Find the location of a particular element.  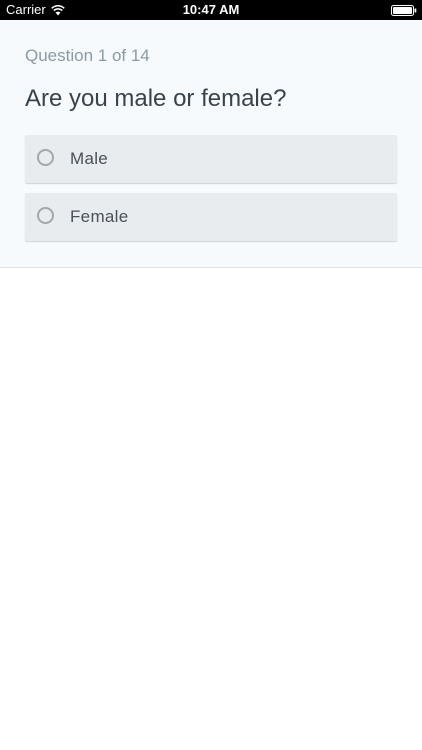

status-time: 10:47 AM is located at coordinates (211, 9).